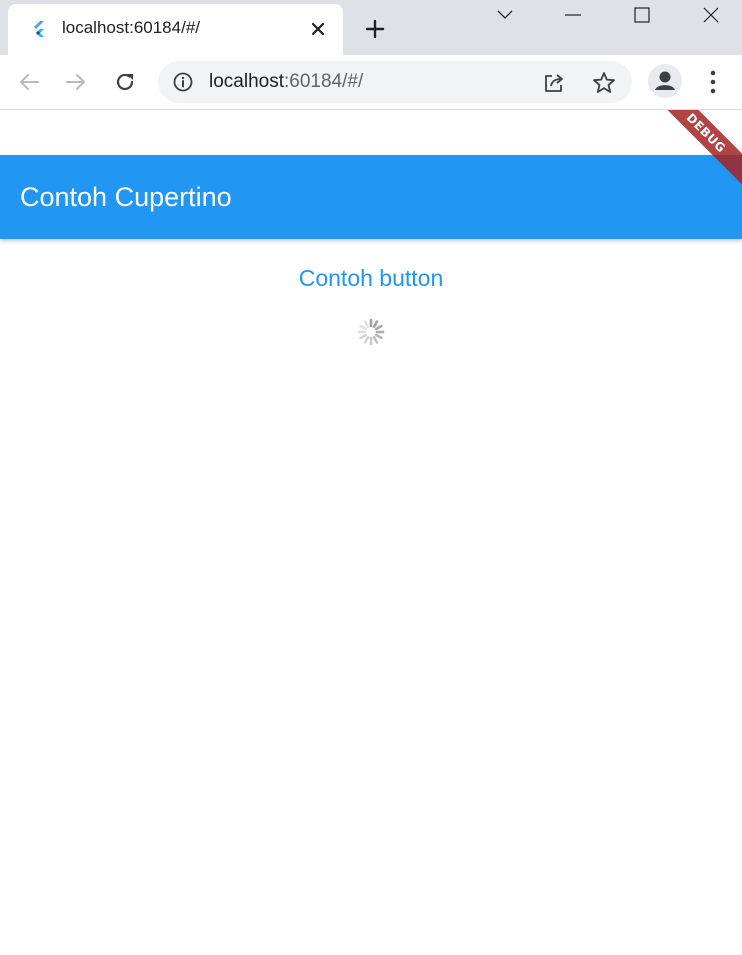  What do you see at coordinates (125, 82) in the screenshot?
I see `reload-icon` at bounding box center [125, 82].